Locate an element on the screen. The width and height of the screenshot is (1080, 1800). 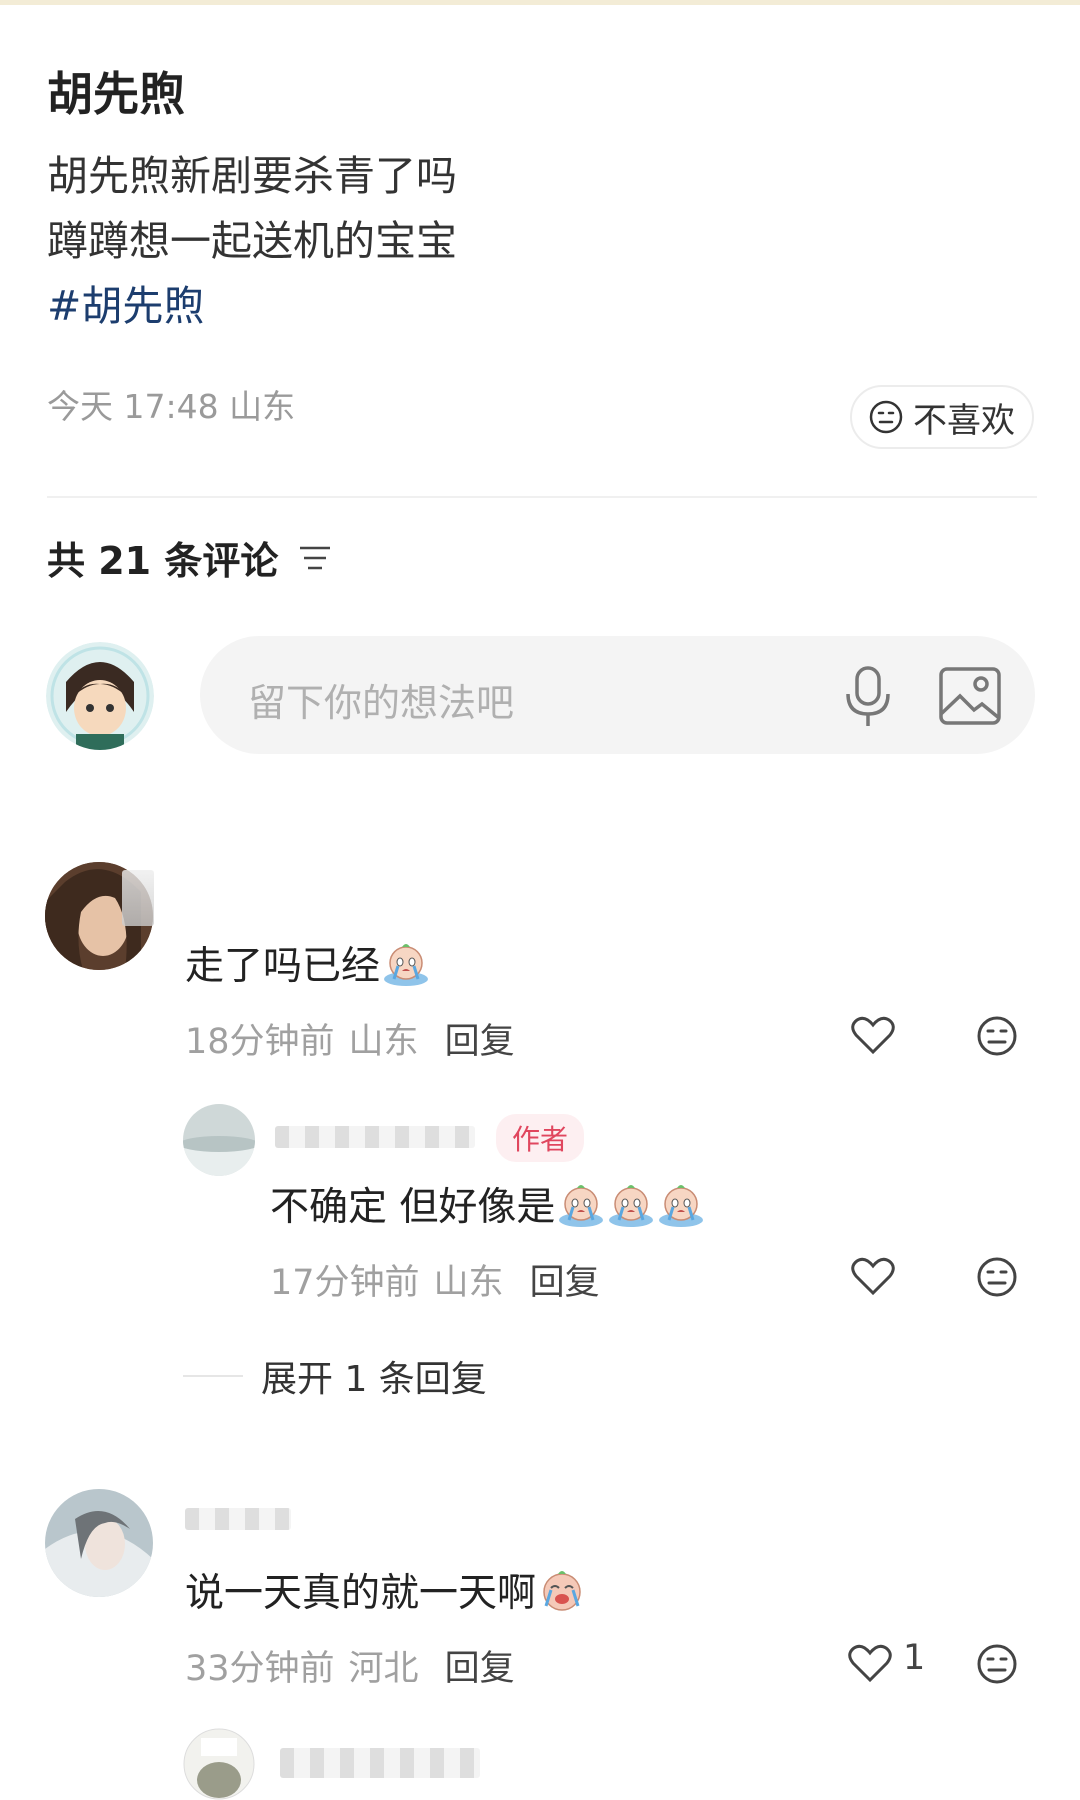
image-icon is located at coordinates (970, 696).